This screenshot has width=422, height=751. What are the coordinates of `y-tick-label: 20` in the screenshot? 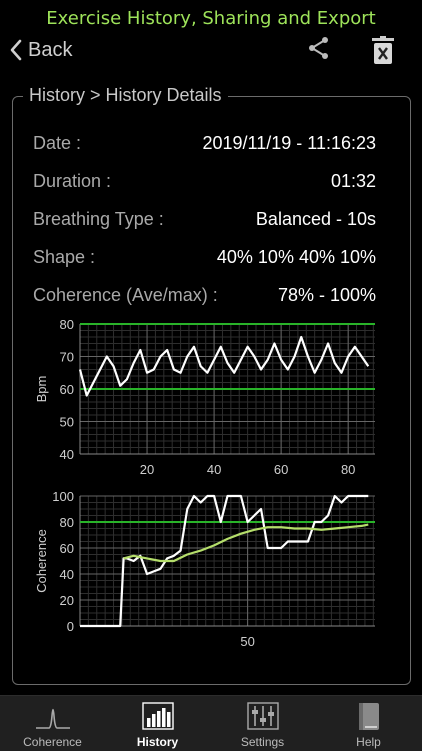 It's located at (67, 600).